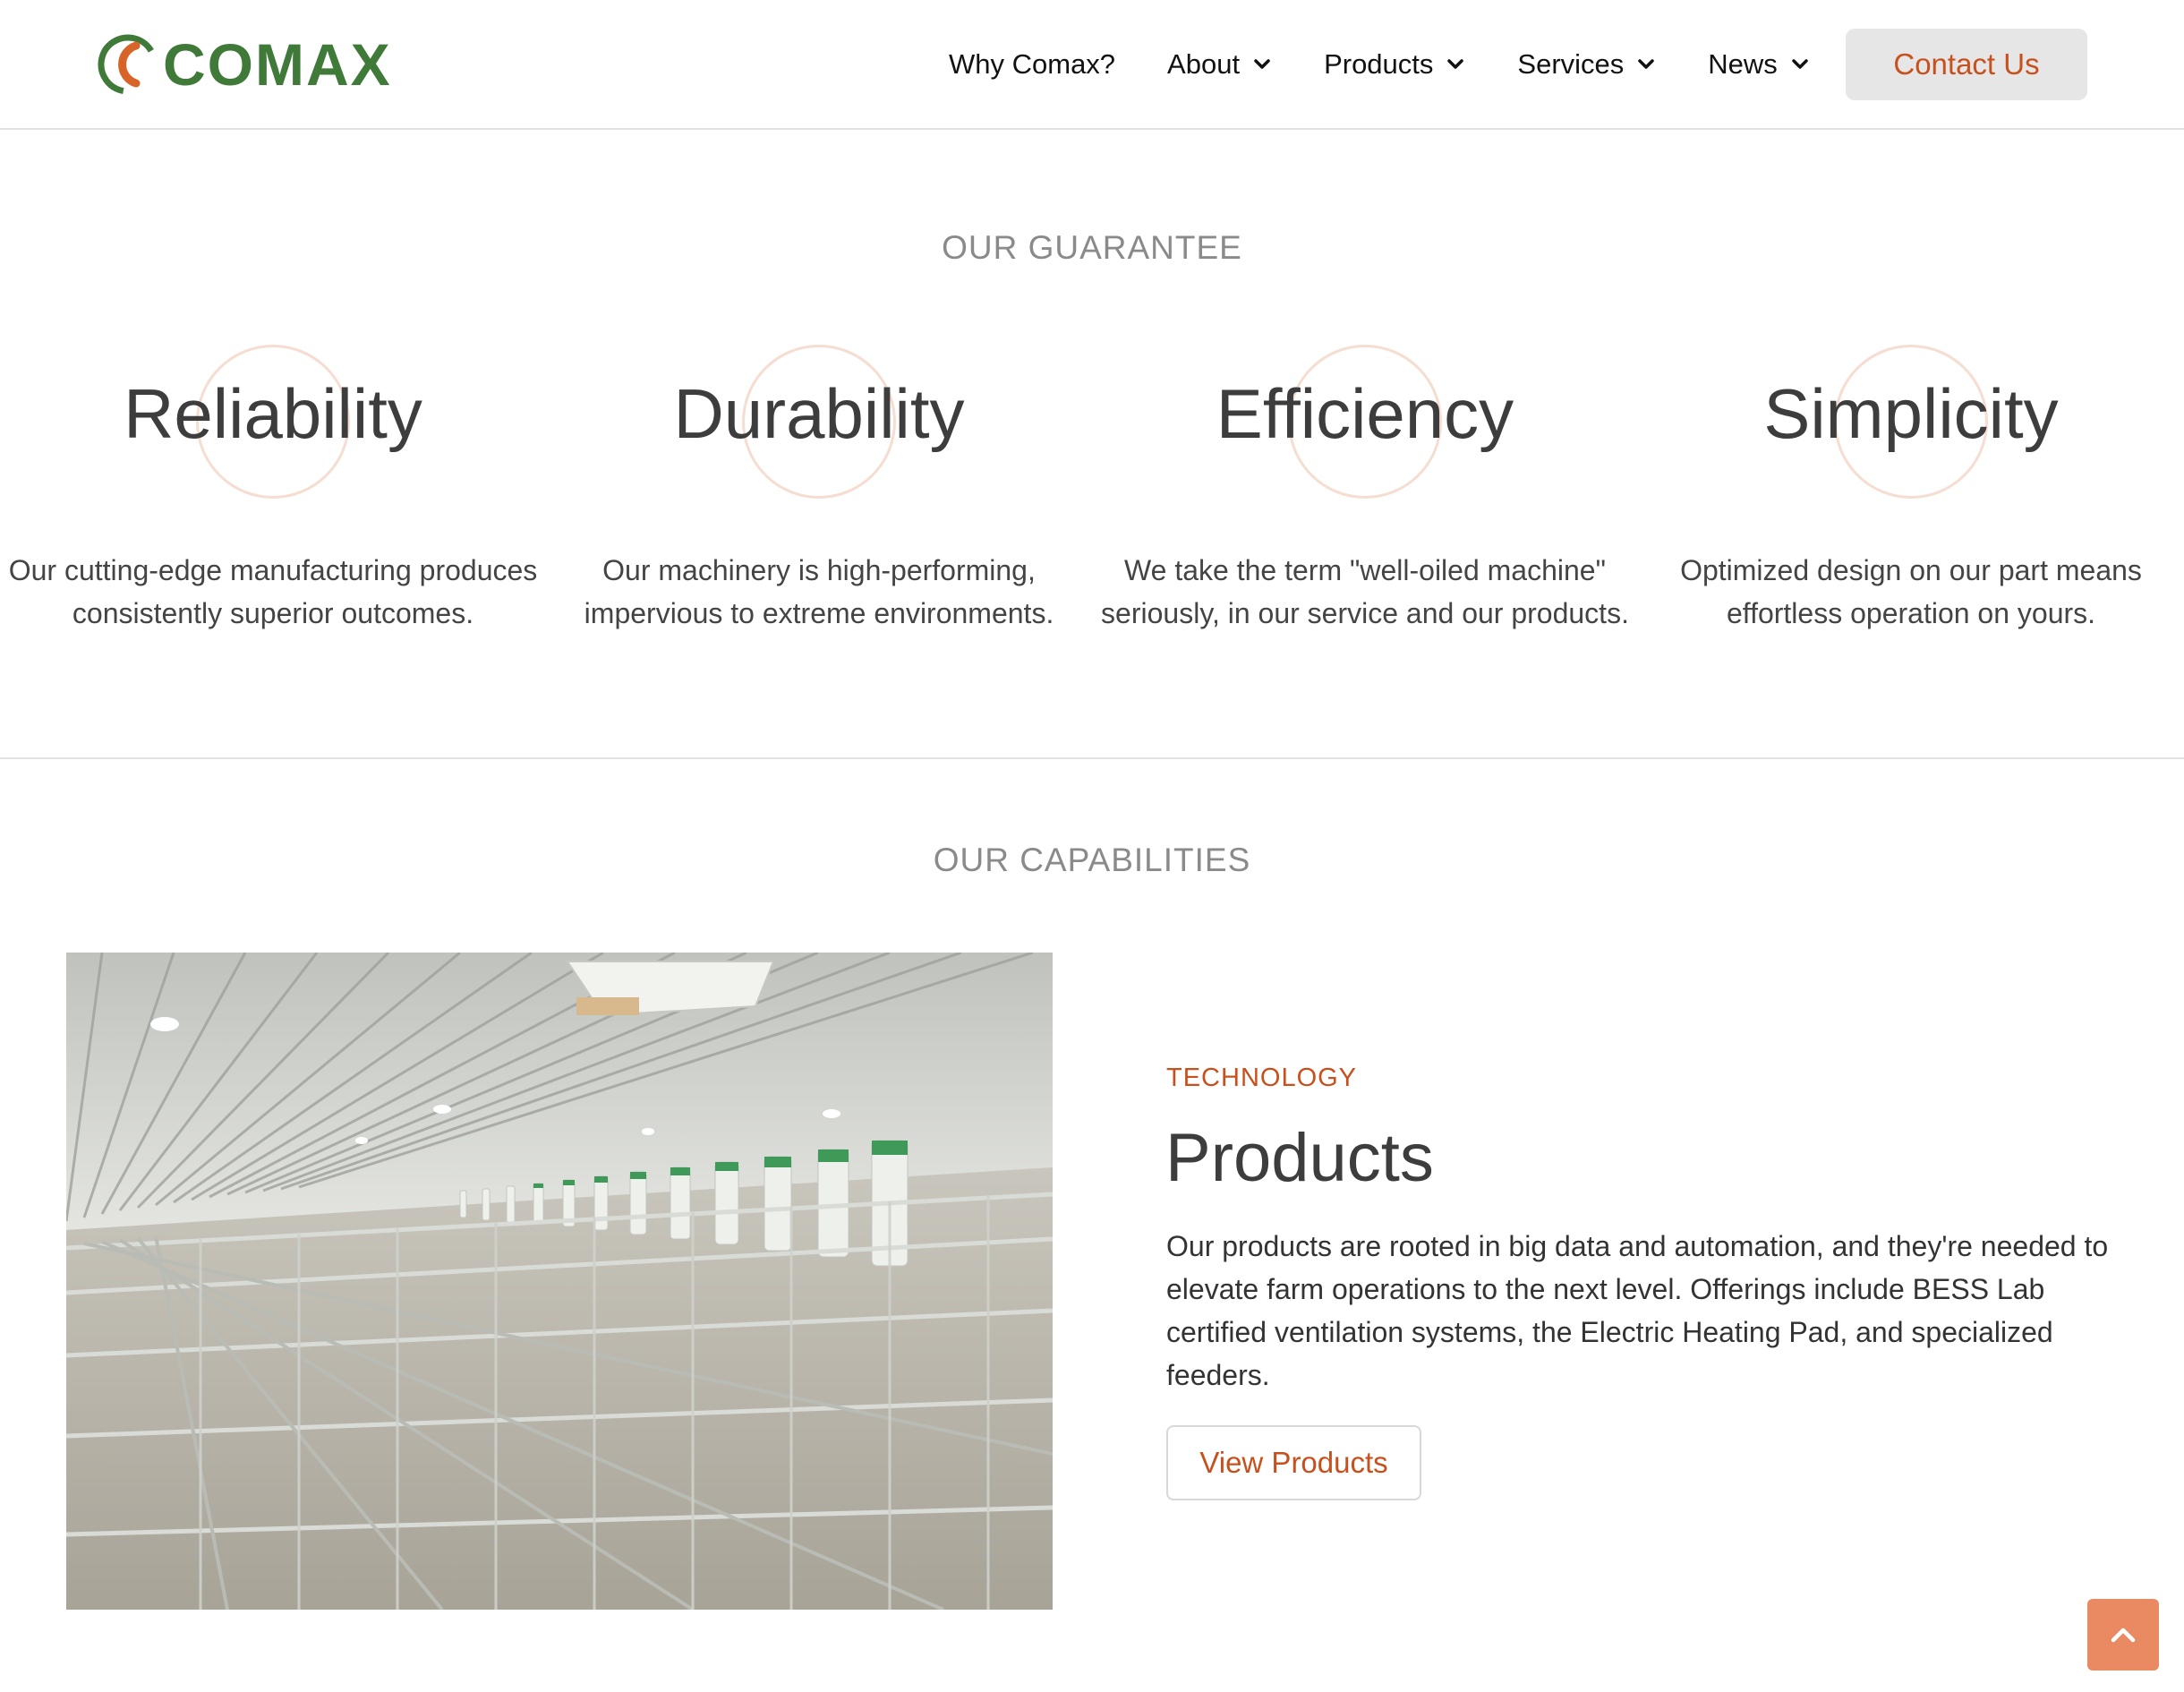  I want to click on guarantee-desc-line: Our cutting-edge manufacturing produces, so click(273, 570).